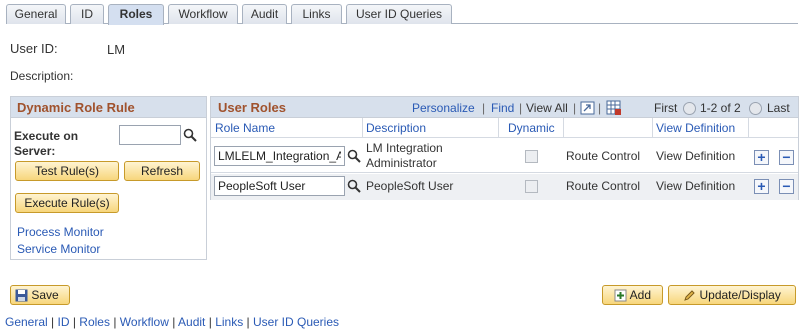  I want to click on save-button: Save, so click(40, 295).